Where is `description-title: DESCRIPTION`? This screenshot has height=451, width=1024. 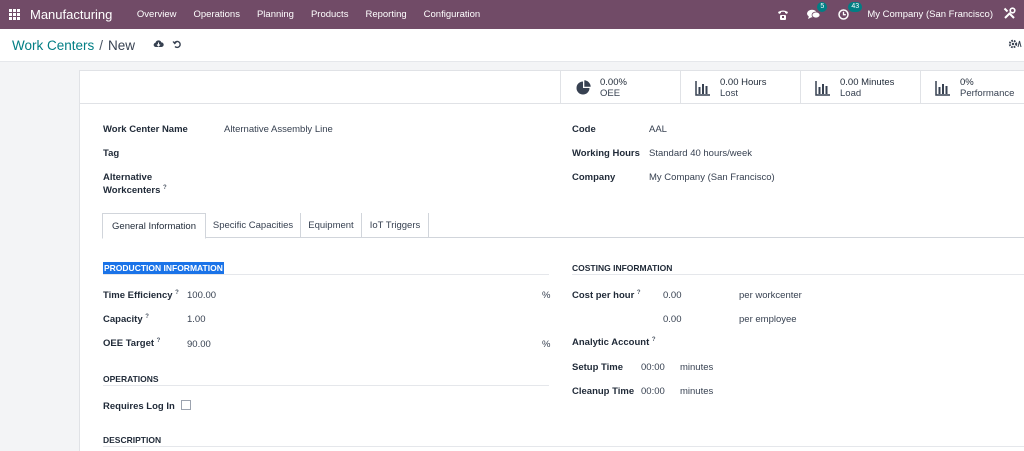 description-title: DESCRIPTION is located at coordinates (132, 440).